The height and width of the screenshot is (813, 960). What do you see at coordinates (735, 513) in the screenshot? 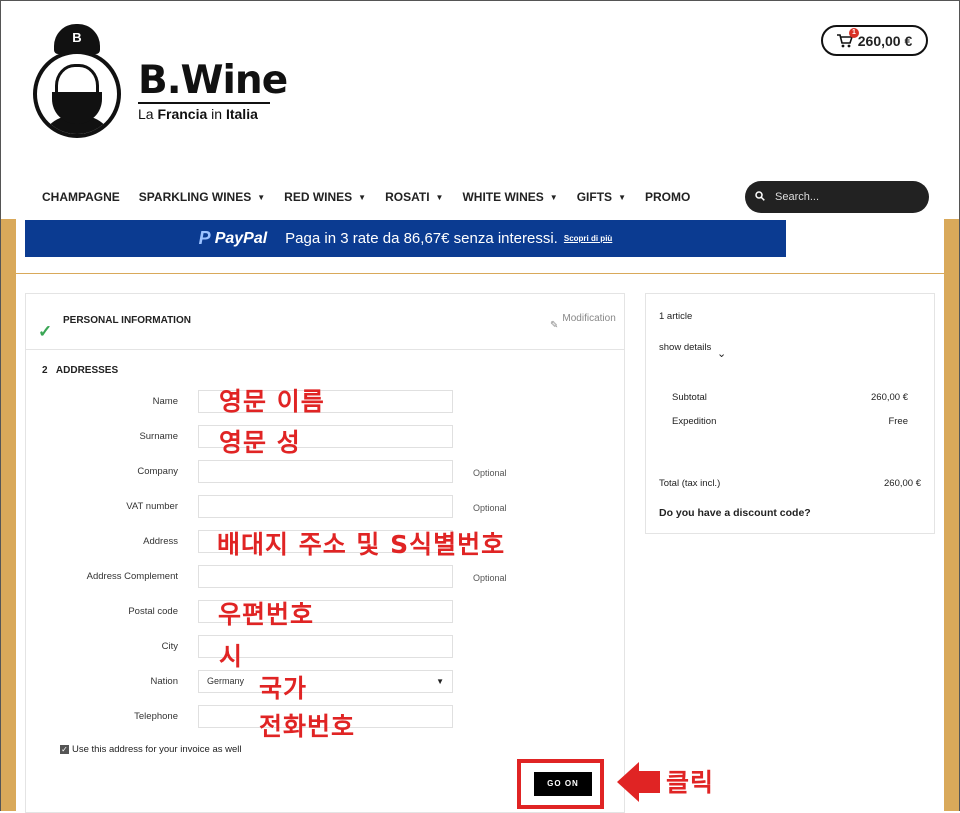
I see `discount-code-link: Do you have a discount code?` at bounding box center [735, 513].